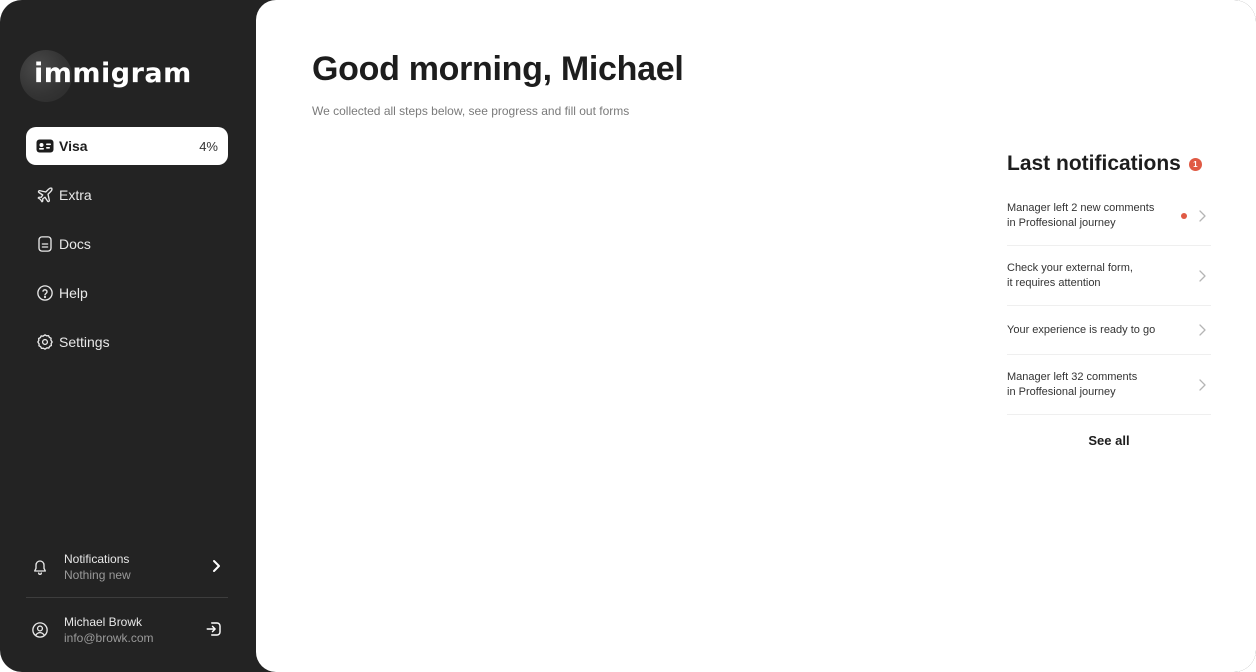  I want to click on gear-icon, so click(45, 342).